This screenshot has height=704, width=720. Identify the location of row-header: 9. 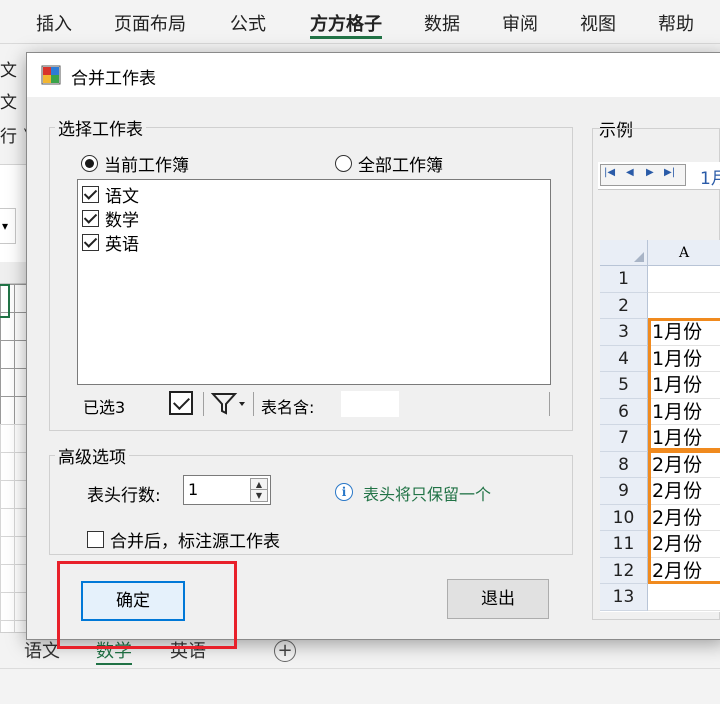
(624, 491).